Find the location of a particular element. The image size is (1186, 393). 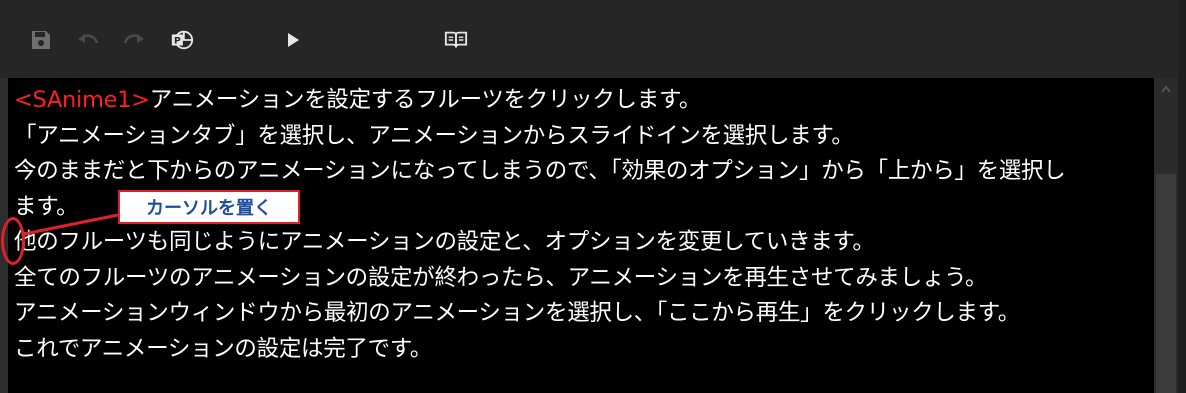

play-icon is located at coordinates (293, 40).